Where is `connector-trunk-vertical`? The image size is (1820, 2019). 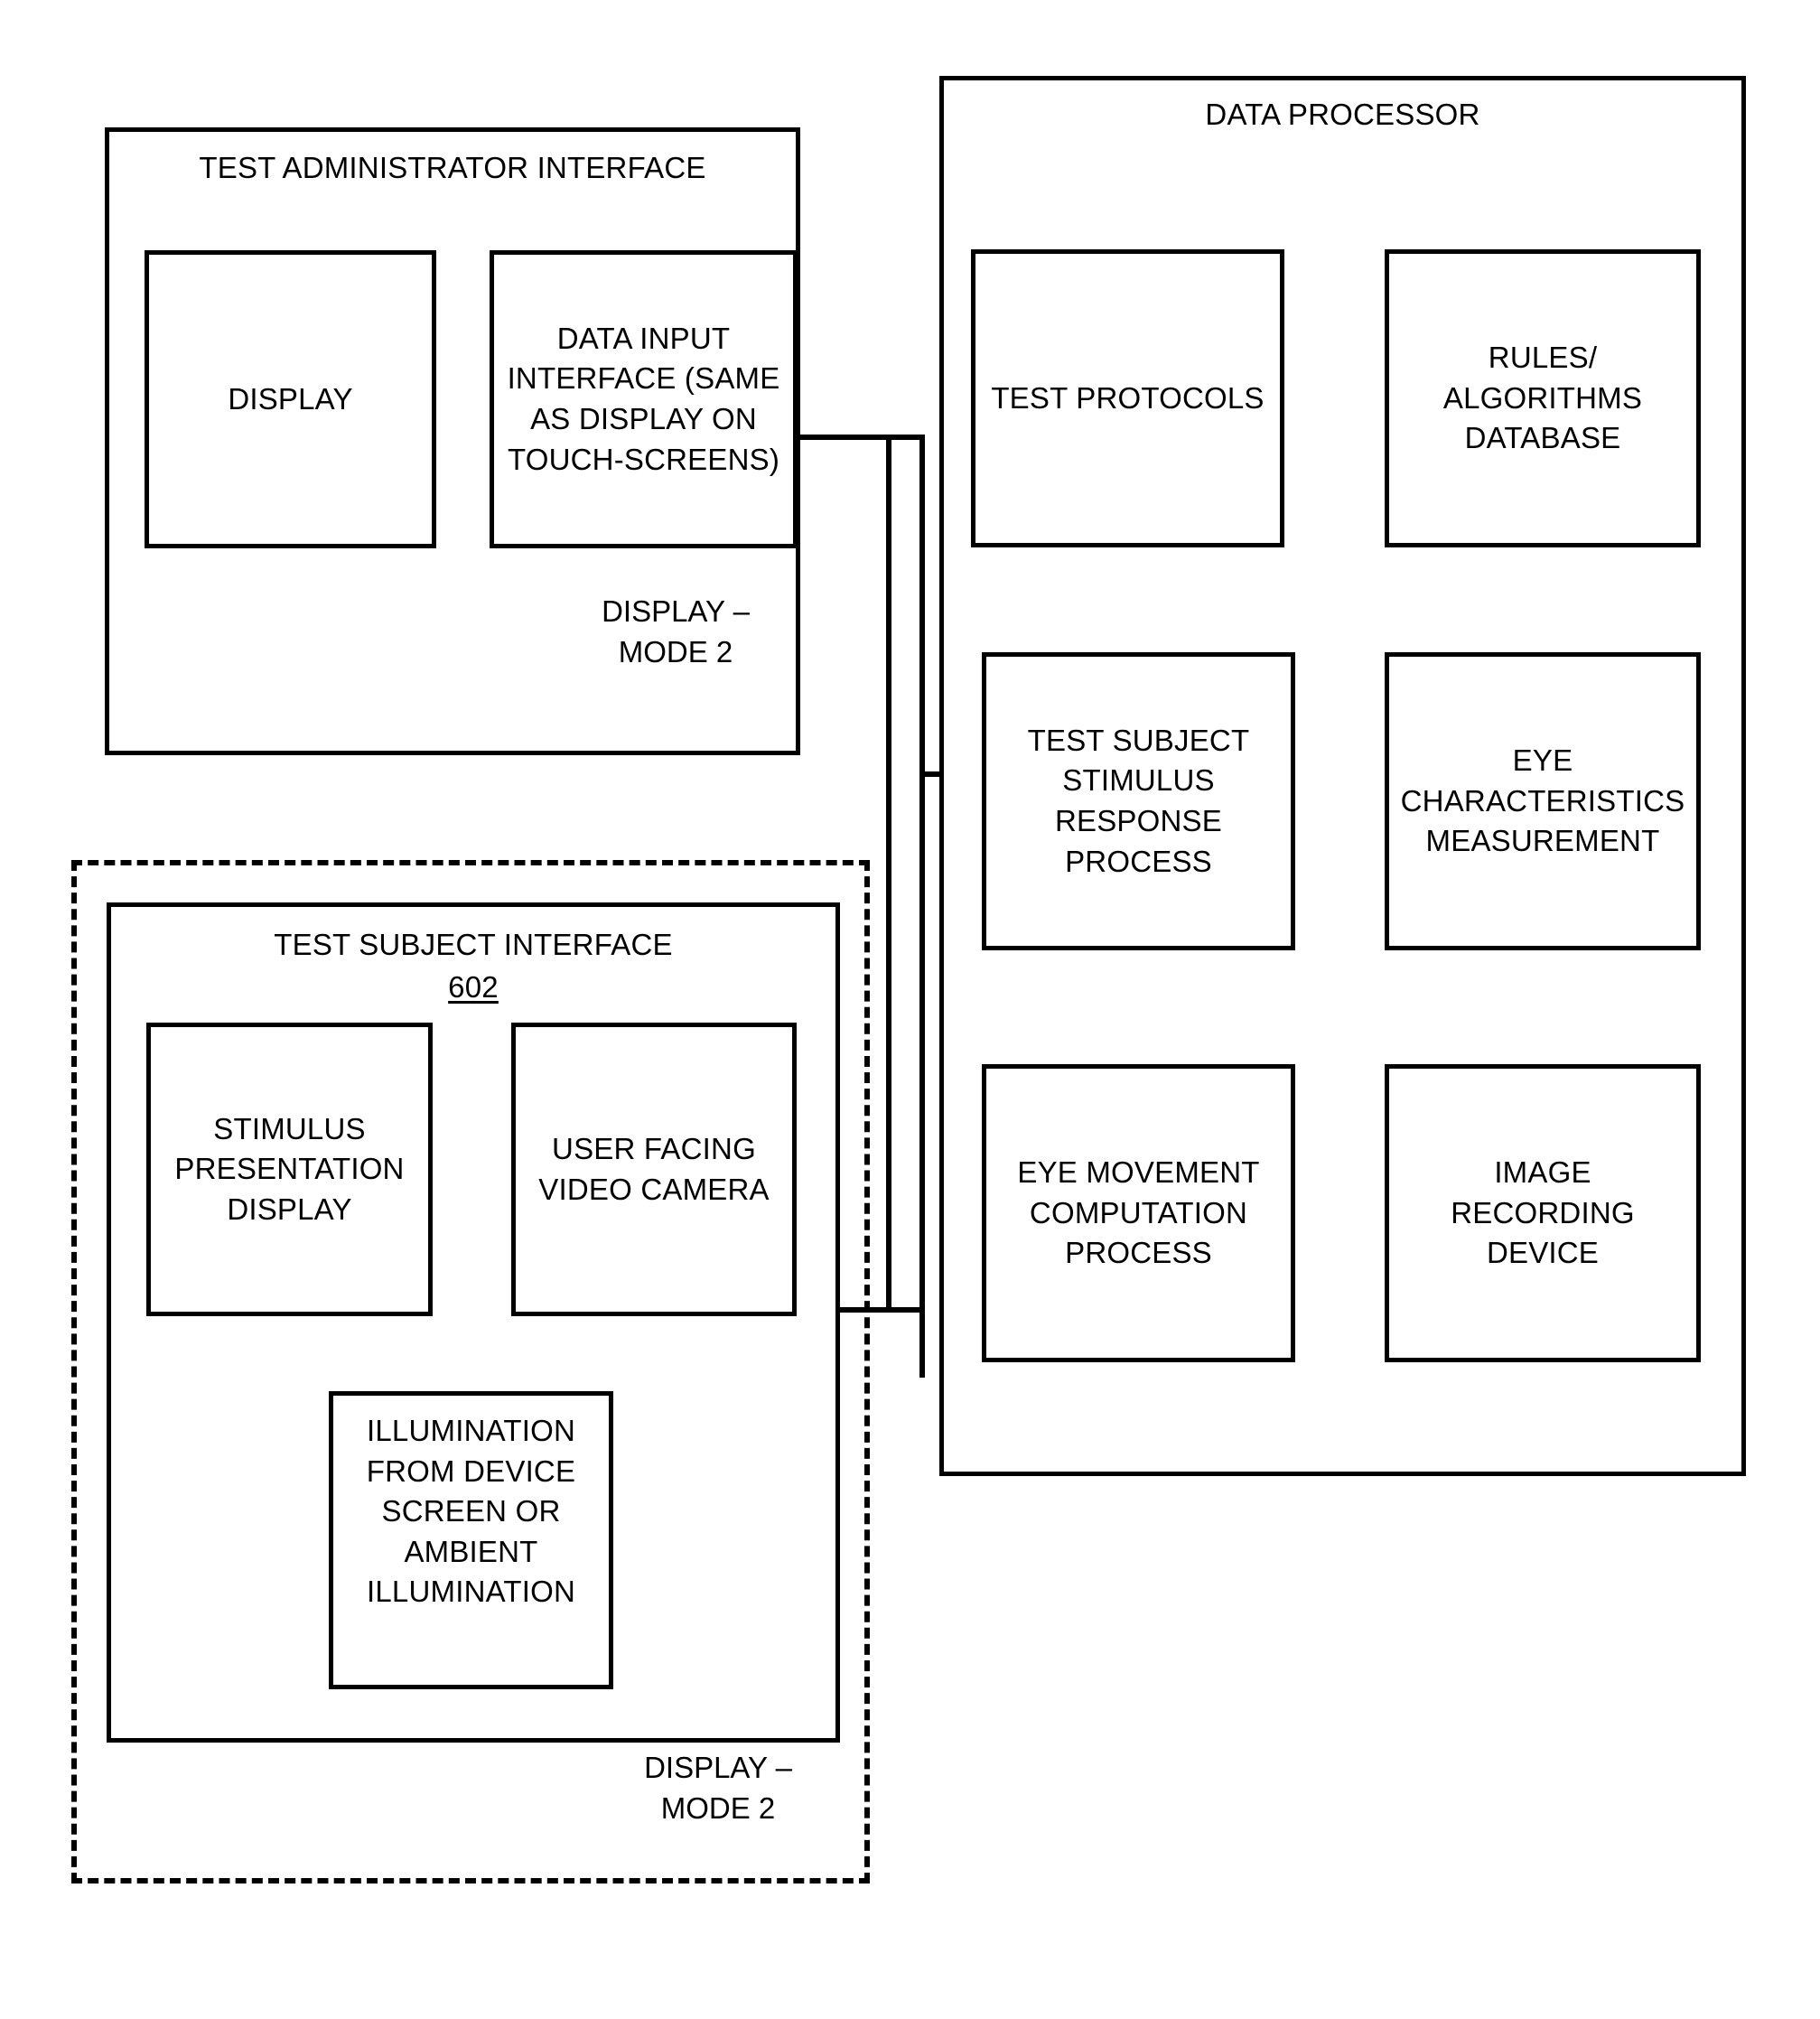
connector-trunk-vertical is located at coordinates (889, 874).